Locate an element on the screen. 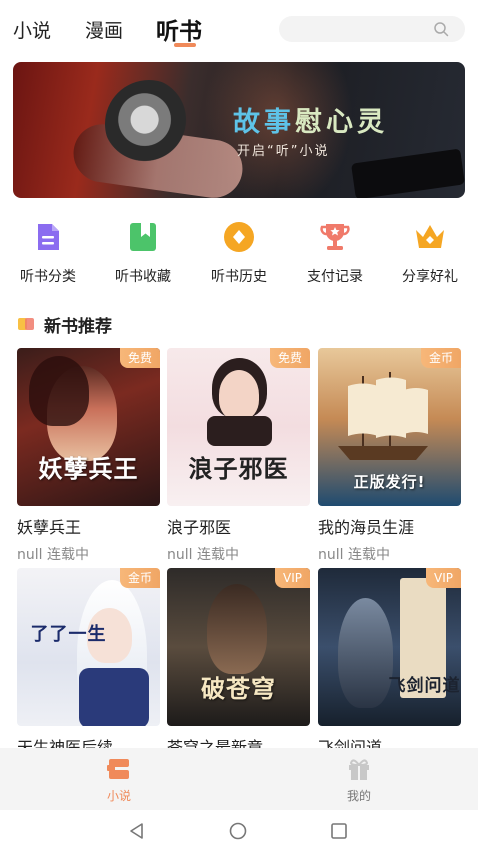 The height and width of the screenshot is (850, 478). nav-label: 我的 is located at coordinates (358, 796).